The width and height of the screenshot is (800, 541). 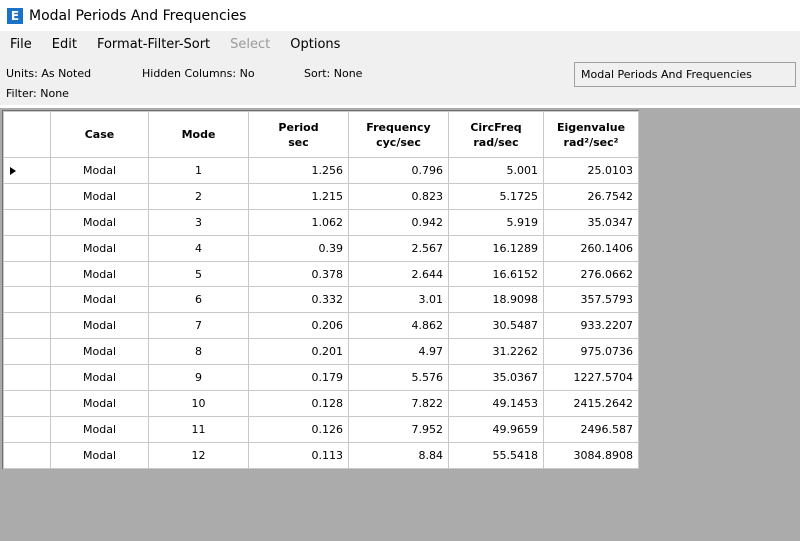 What do you see at coordinates (198, 300) in the screenshot?
I see `cell-mode: 6` at bounding box center [198, 300].